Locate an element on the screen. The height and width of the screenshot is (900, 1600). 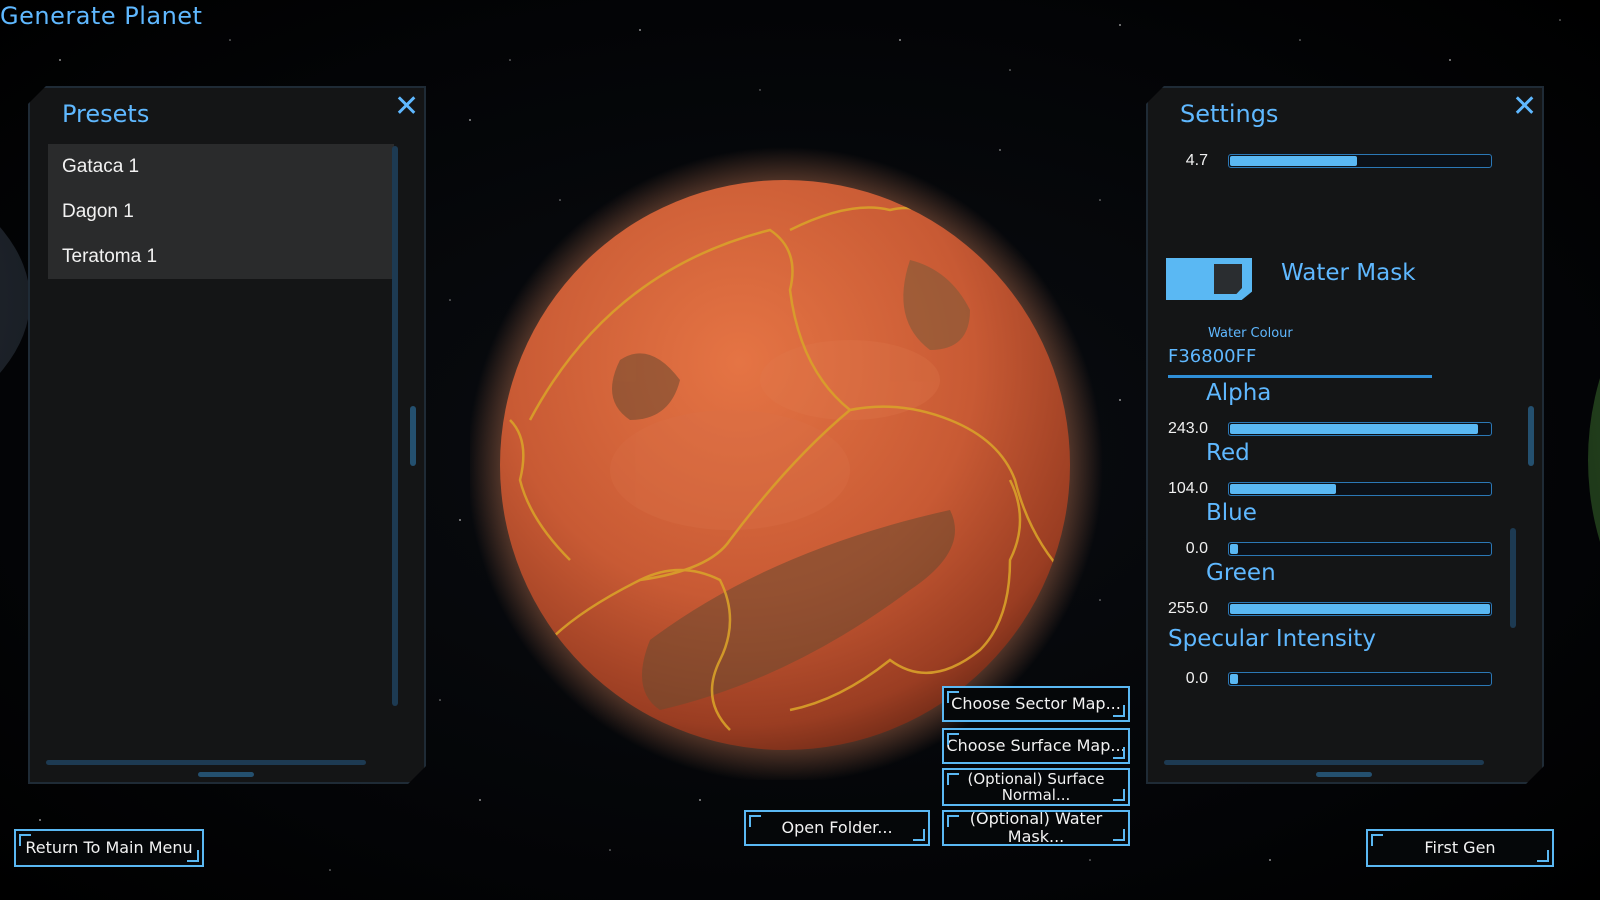
alpha-slider is located at coordinates (1360, 429).